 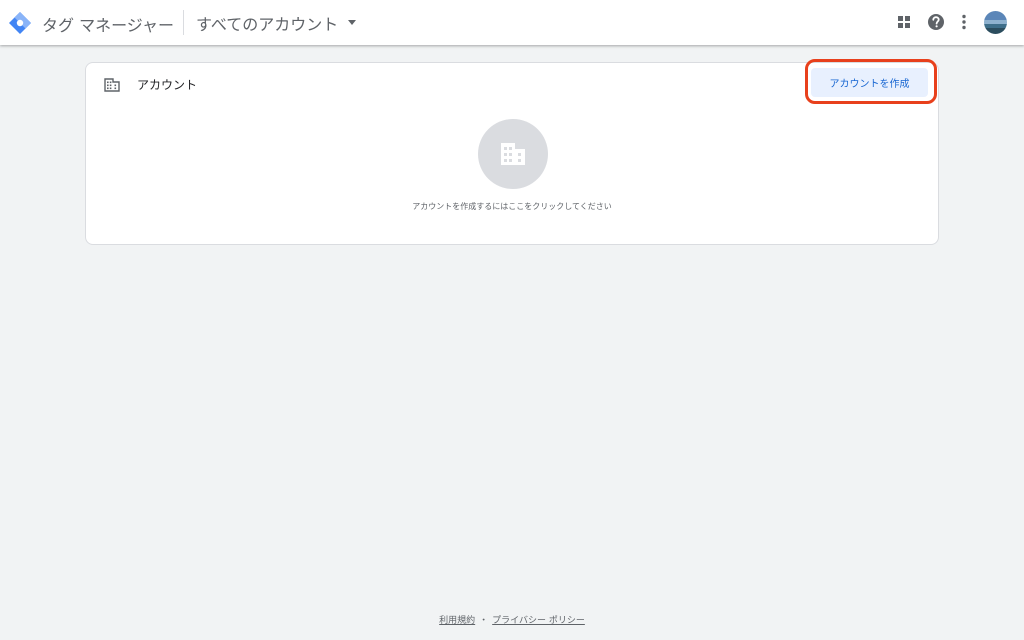 What do you see at coordinates (352, 22) in the screenshot?
I see `caret-down-icon` at bounding box center [352, 22].